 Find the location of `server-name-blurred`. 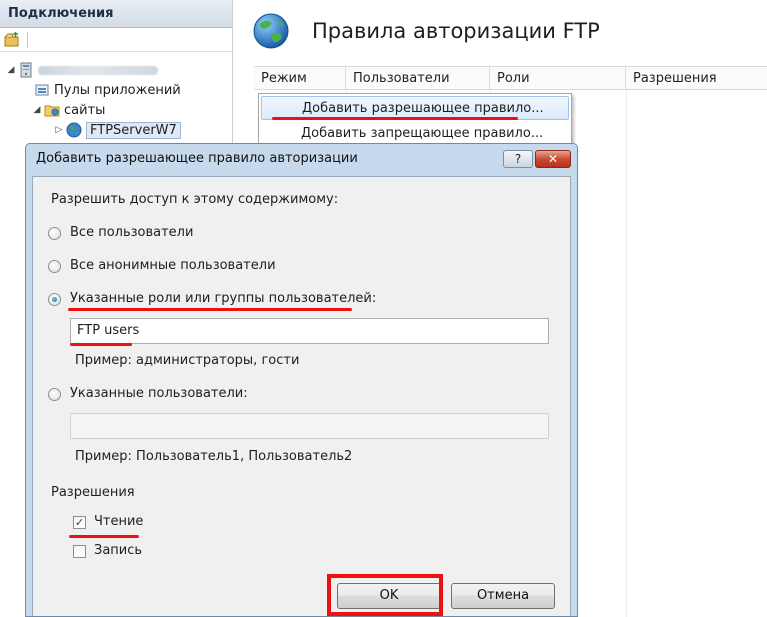

server-name-blurred is located at coordinates (98, 70).